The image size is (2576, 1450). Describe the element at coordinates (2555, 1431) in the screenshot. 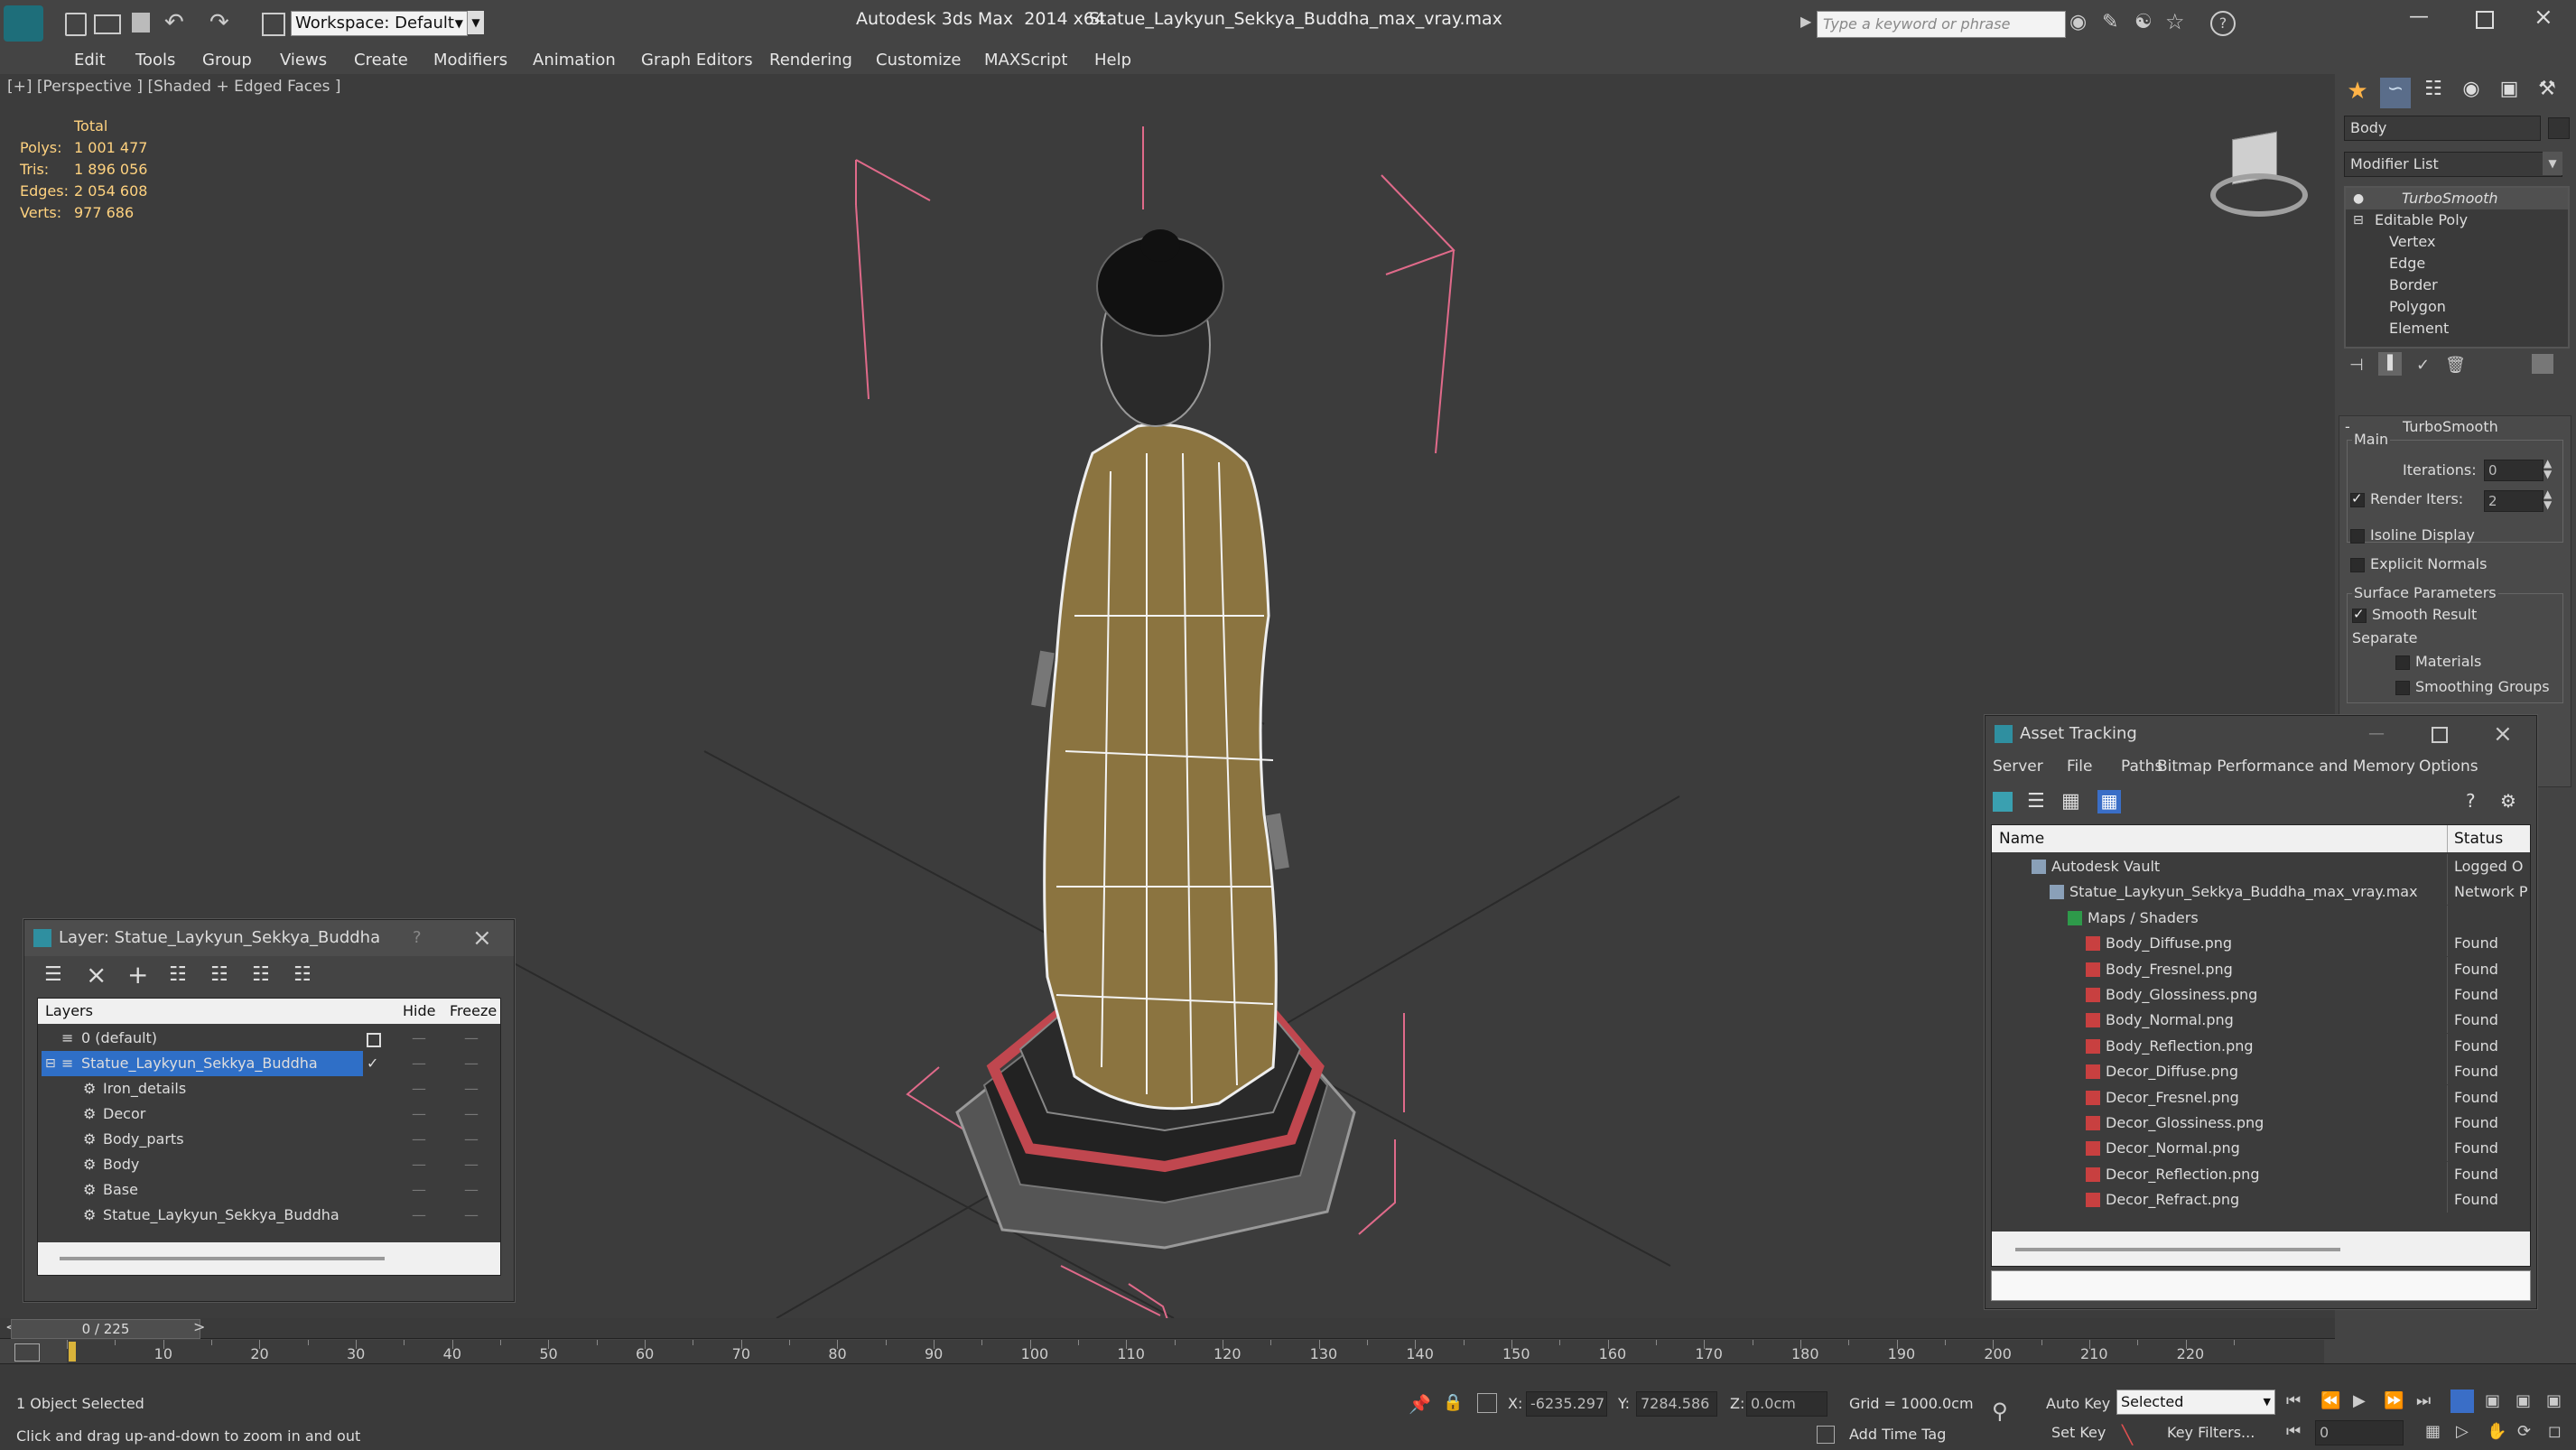

I see `maximize-viewport-icon: ◻` at that location.